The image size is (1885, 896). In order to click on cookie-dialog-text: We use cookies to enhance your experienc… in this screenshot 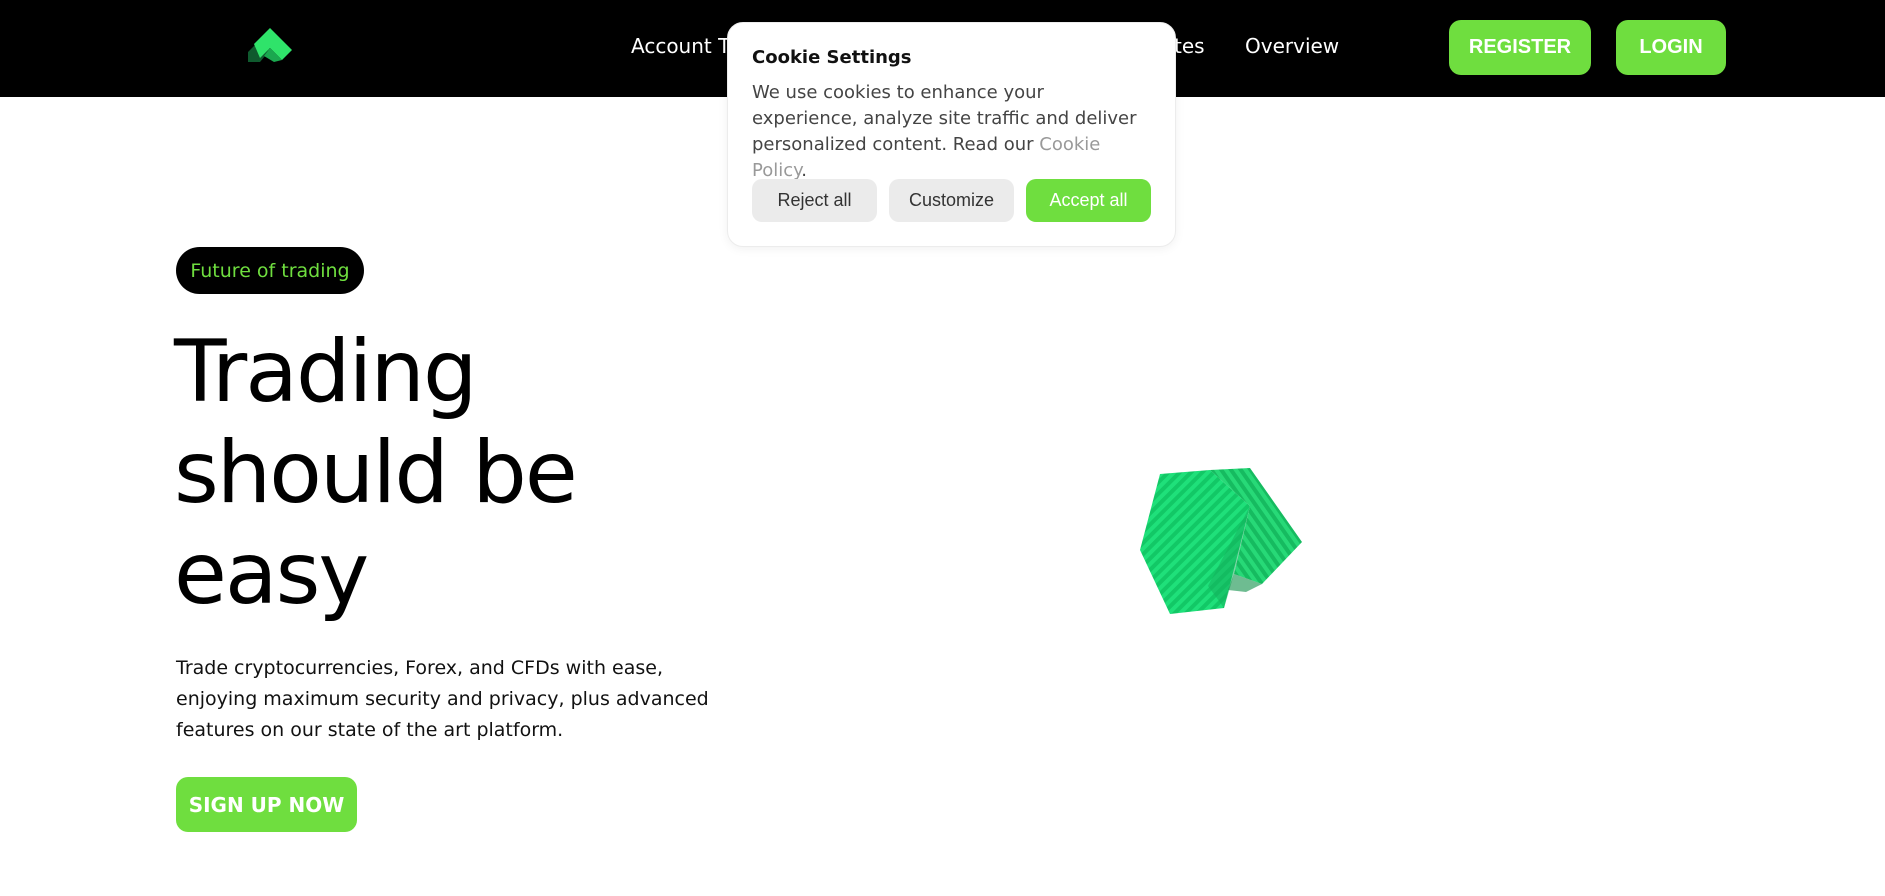, I will do `click(952, 132)`.